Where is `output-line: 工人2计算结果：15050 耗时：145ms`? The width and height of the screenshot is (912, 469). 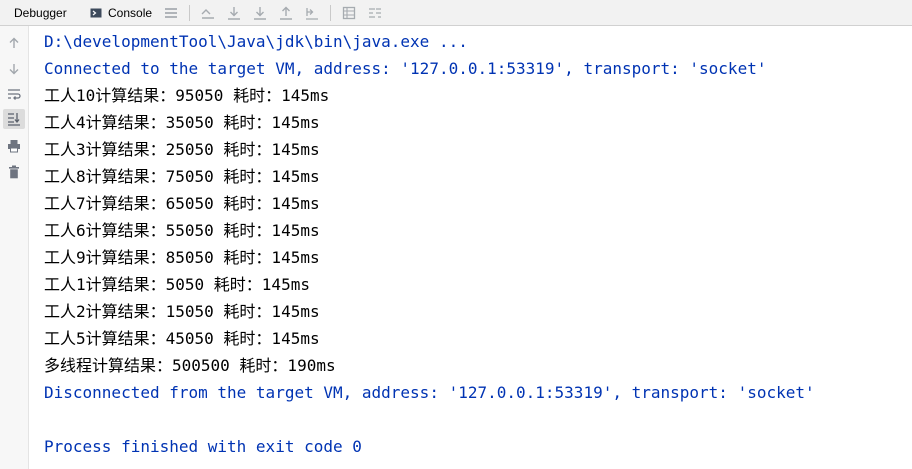
output-line: 工人2计算结果：15050 耗时：145ms is located at coordinates (182, 311).